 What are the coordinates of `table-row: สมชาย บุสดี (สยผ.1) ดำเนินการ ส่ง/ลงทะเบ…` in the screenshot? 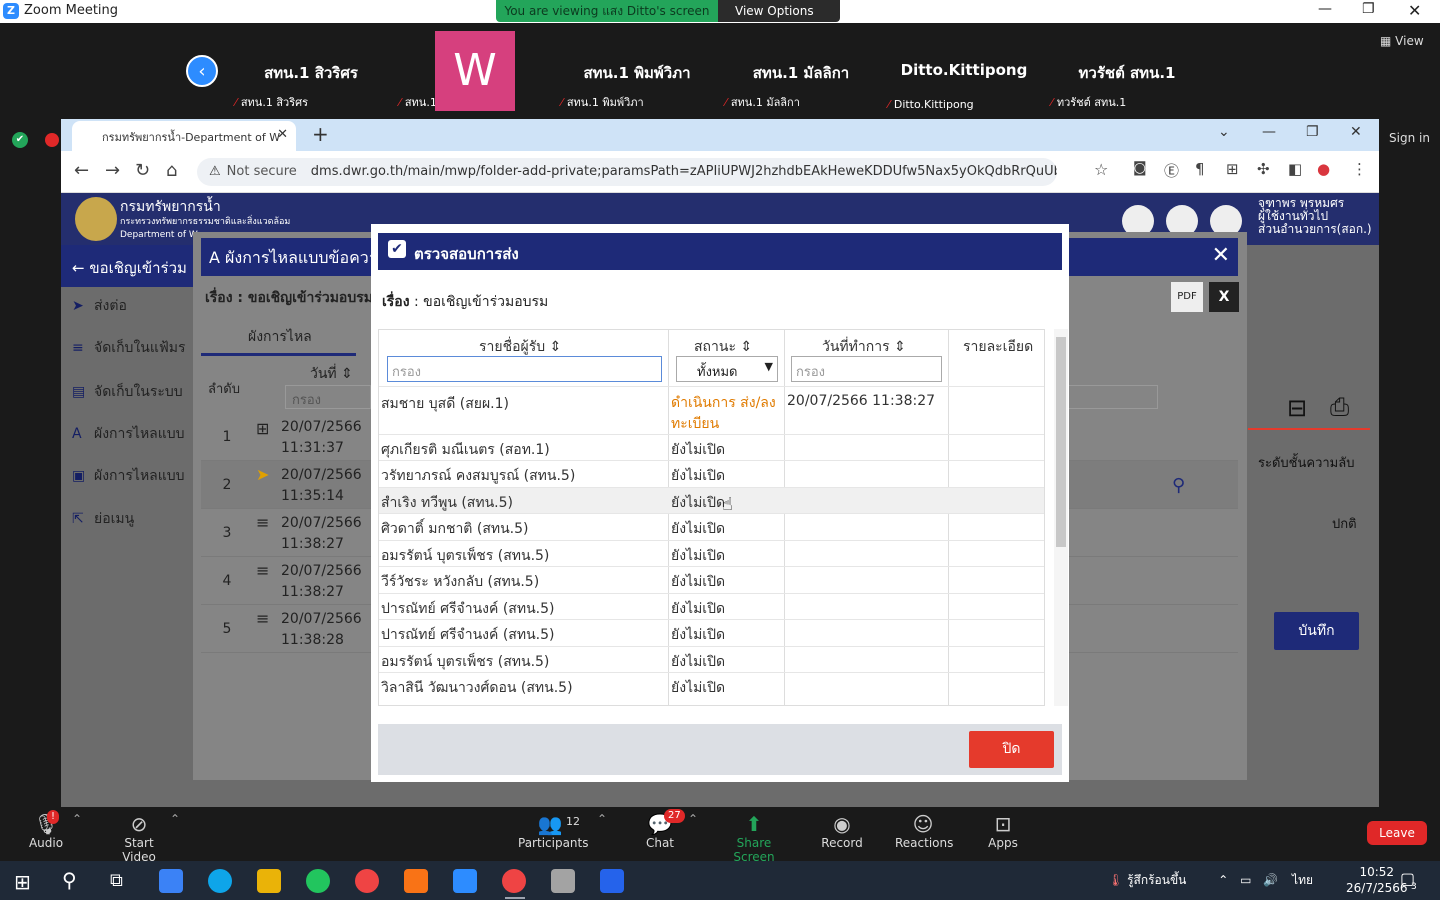 It's located at (711, 410).